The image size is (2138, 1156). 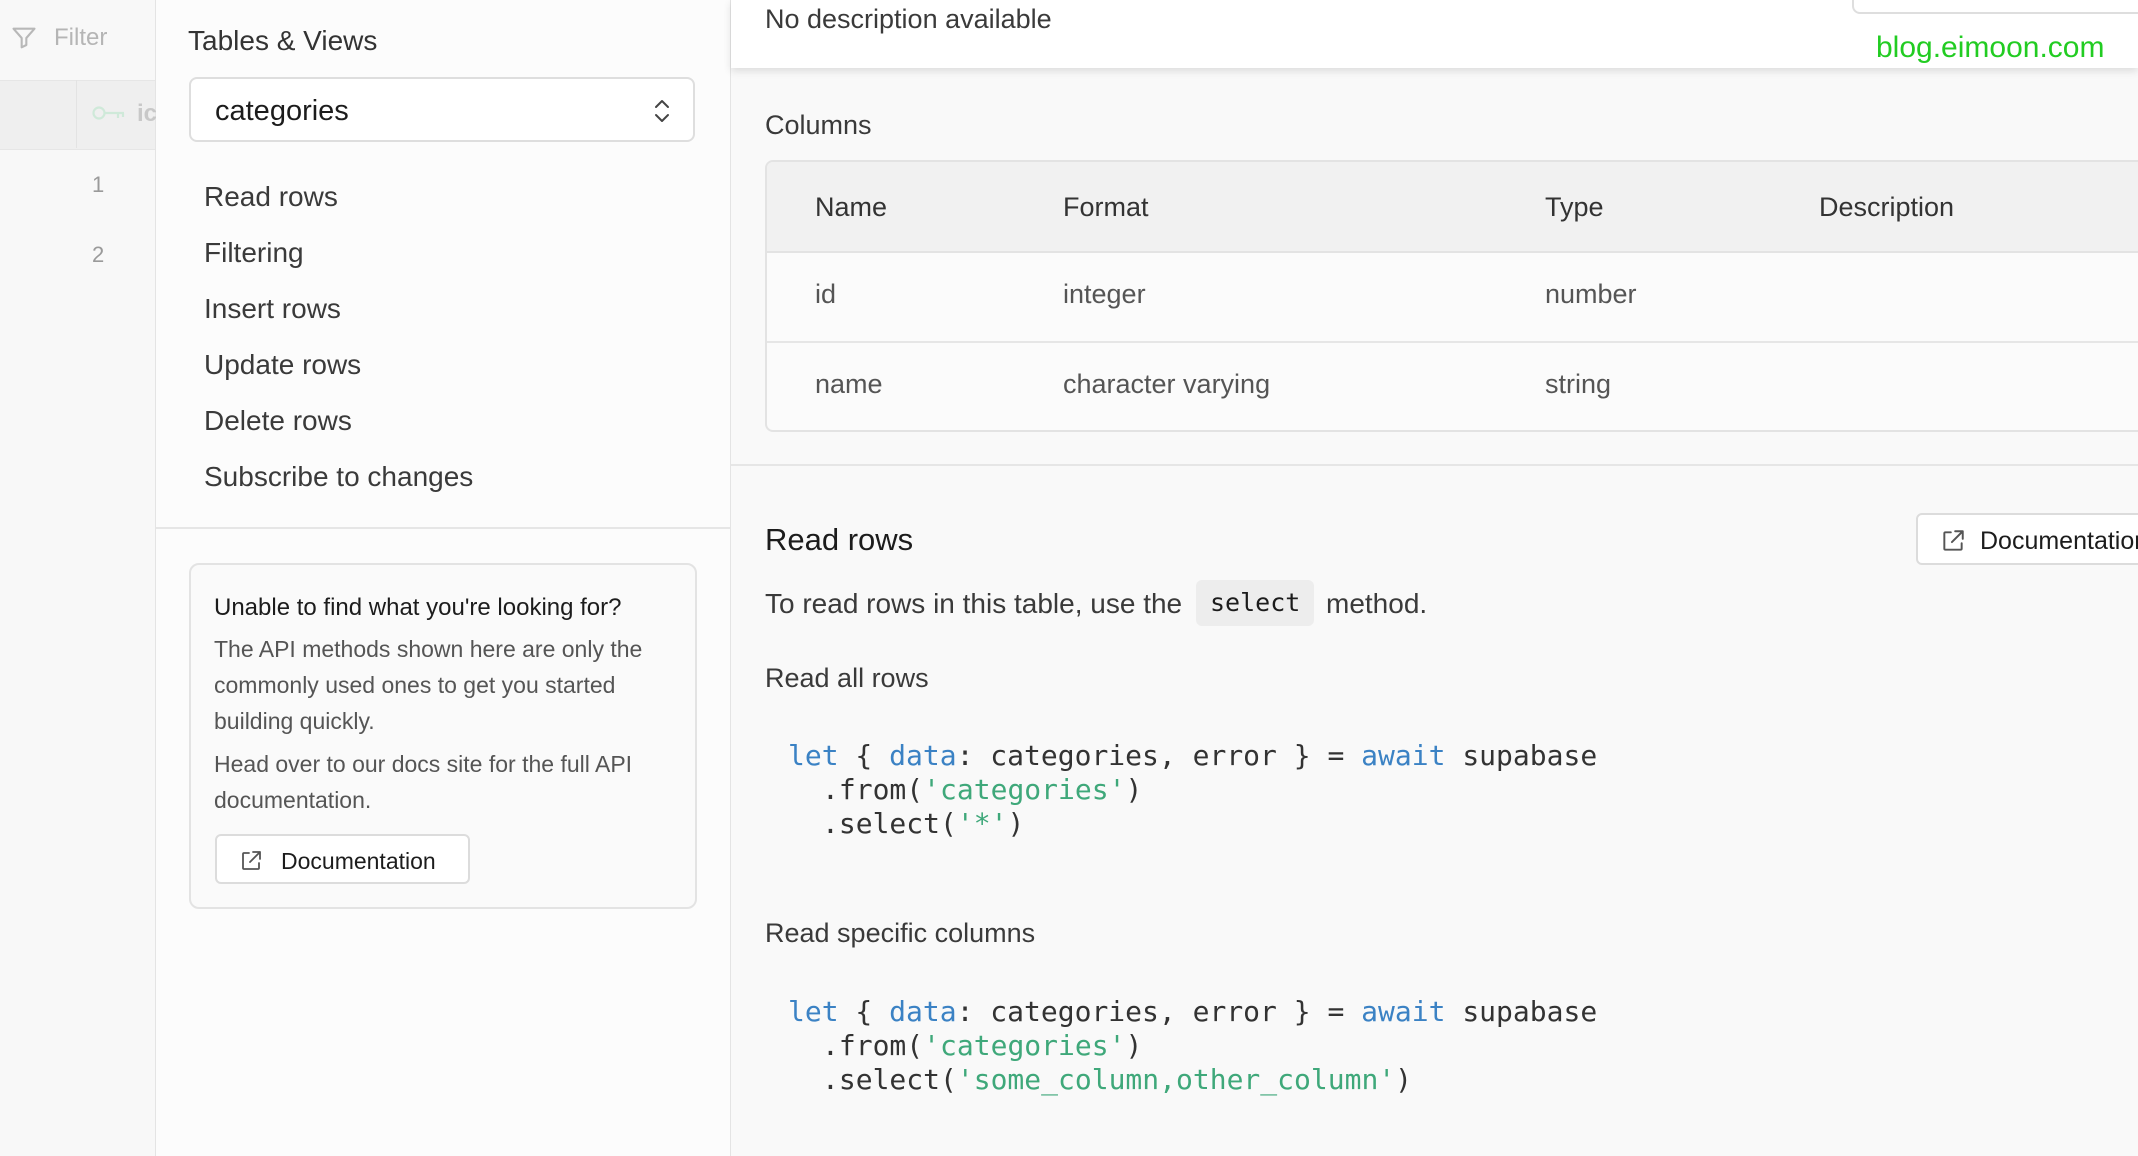 What do you see at coordinates (254, 253) in the screenshot?
I see `menu-item-filtering: Filtering` at bounding box center [254, 253].